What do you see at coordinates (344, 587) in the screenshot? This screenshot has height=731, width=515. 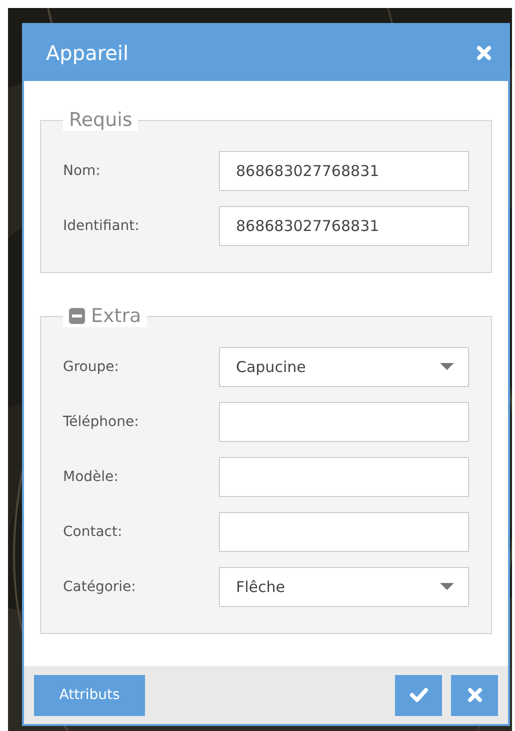 I see `dropdown-field: Flêche` at bounding box center [344, 587].